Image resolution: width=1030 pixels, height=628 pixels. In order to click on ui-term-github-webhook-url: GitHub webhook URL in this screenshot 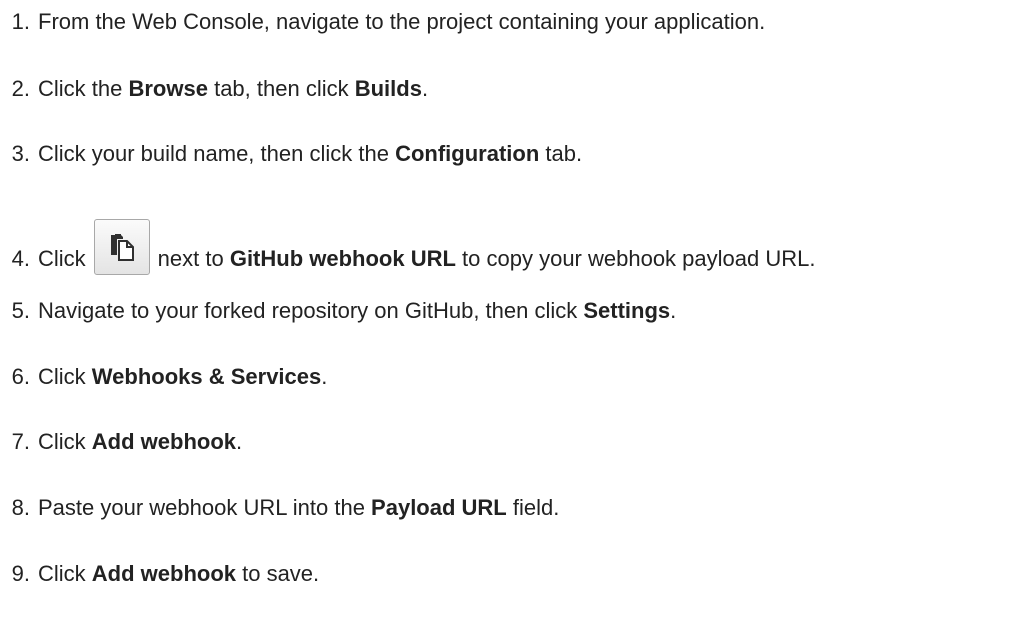, I will do `click(342, 258)`.